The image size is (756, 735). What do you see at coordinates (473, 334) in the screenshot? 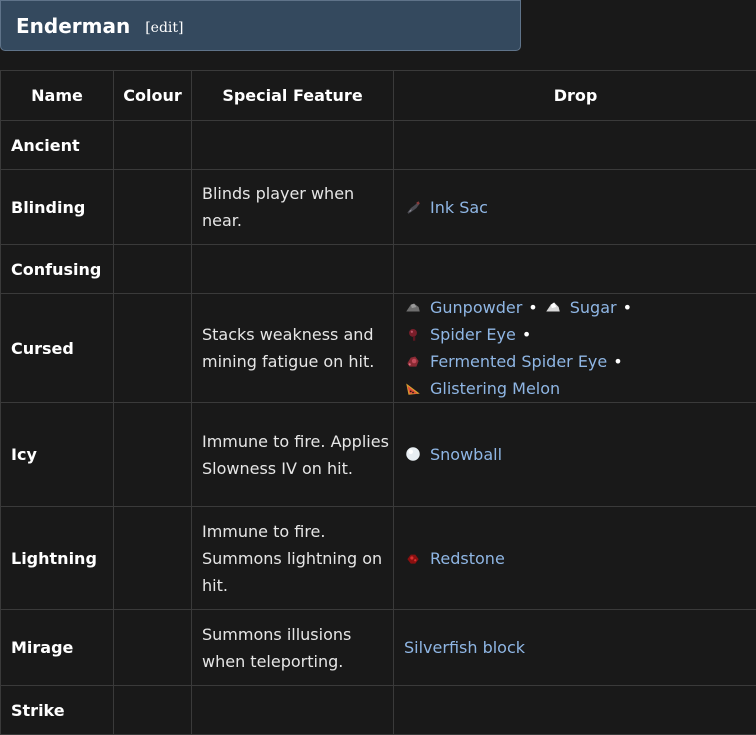
I see `drop-link: Spider Eye` at bounding box center [473, 334].